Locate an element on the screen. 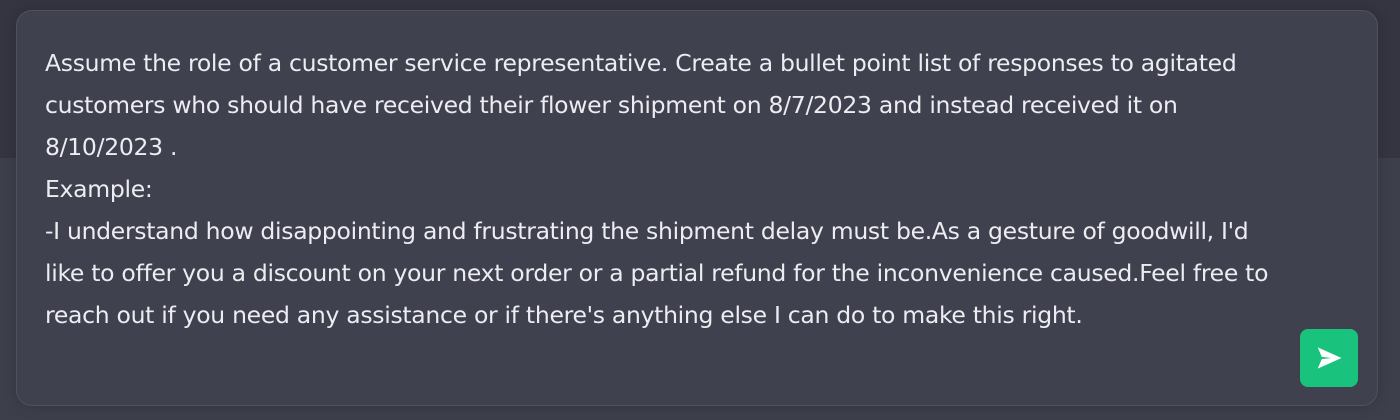 Image resolution: width=1400 pixels, height=420 pixels. send-button is located at coordinates (1329, 358).